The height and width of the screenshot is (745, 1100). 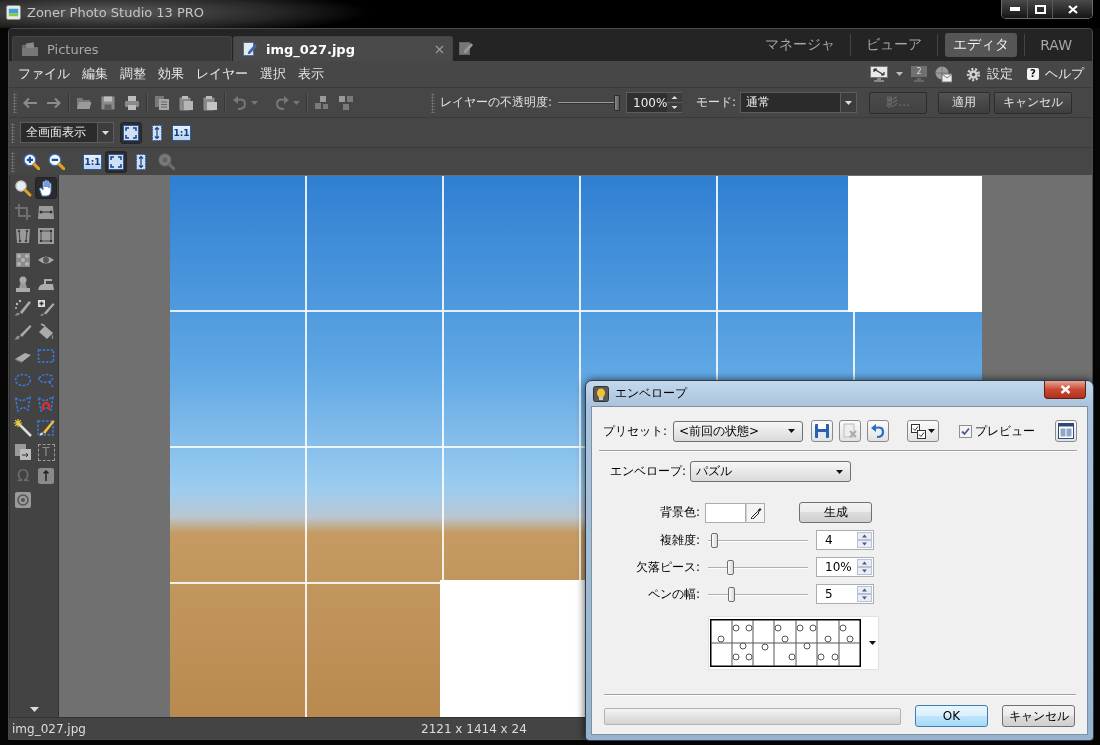 I want to click on monitor-icon, so click(x=879, y=74).